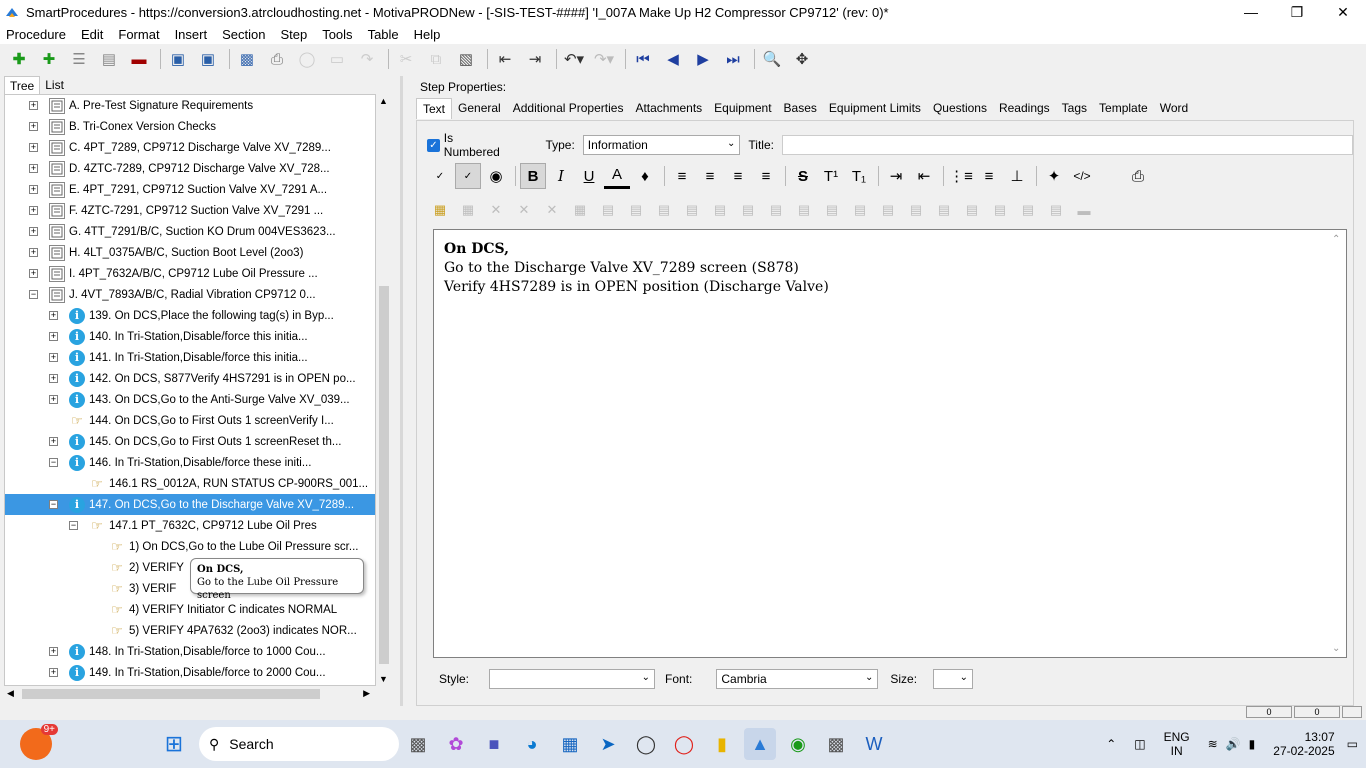 This screenshot has width=1366, height=768. Describe the element at coordinates (972, 210) in the screenshot. I see `table-tool-19-icon: ▤` at that location.